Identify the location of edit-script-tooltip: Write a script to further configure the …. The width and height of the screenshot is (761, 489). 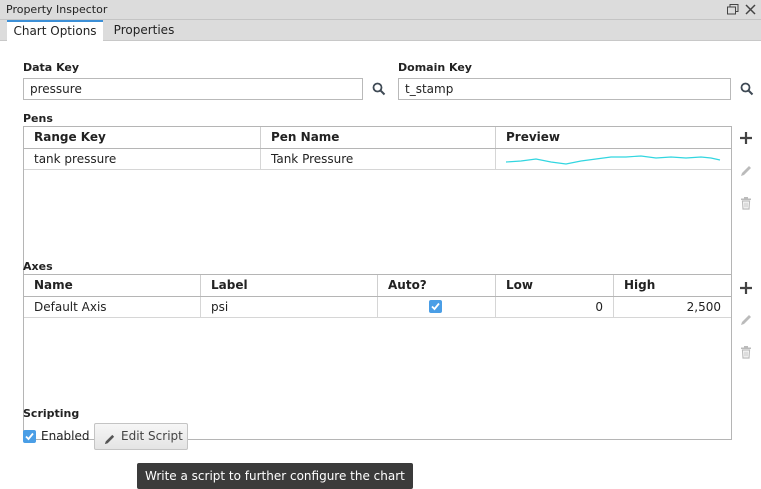
(275, 476).